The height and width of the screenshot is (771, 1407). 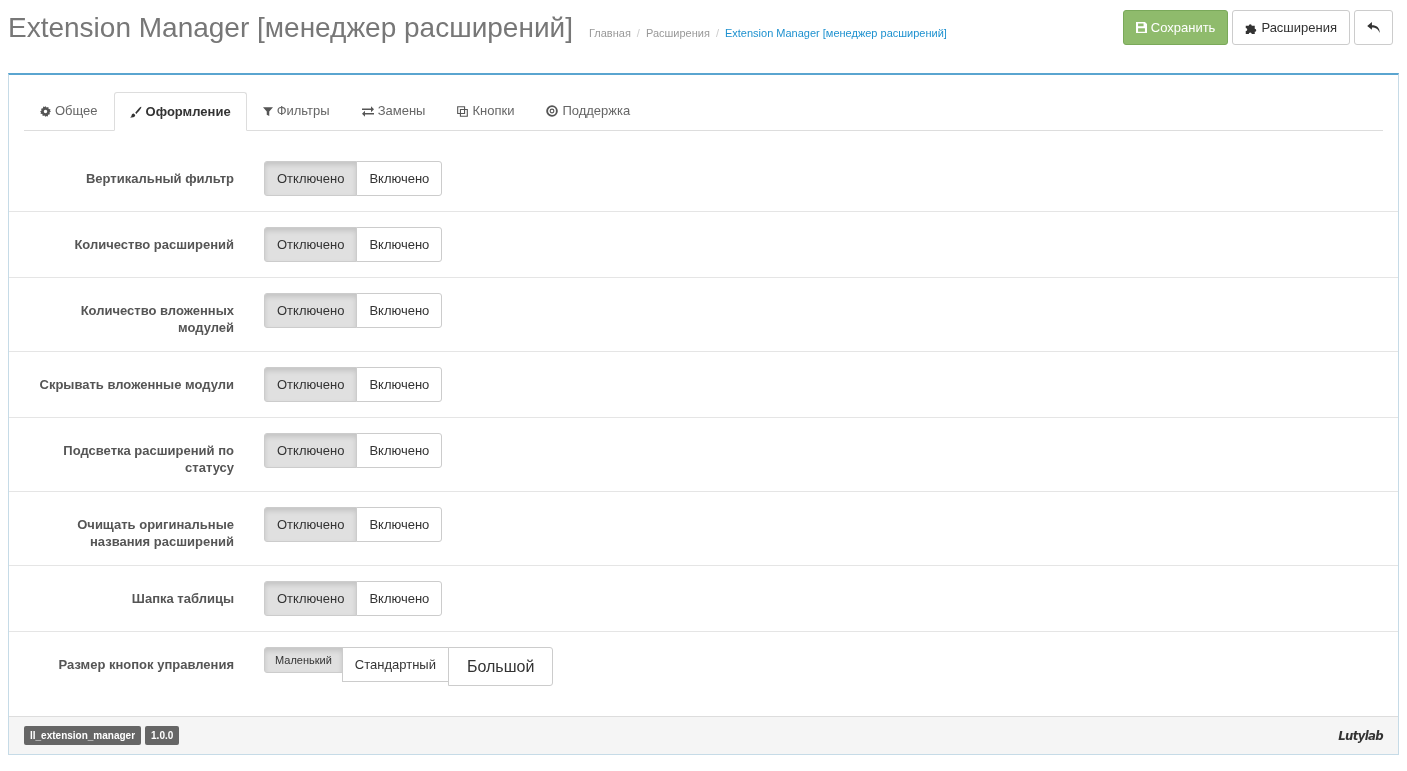 I want to click on setting-label: Количество вложенных модулей, so click(x=156, y=319).